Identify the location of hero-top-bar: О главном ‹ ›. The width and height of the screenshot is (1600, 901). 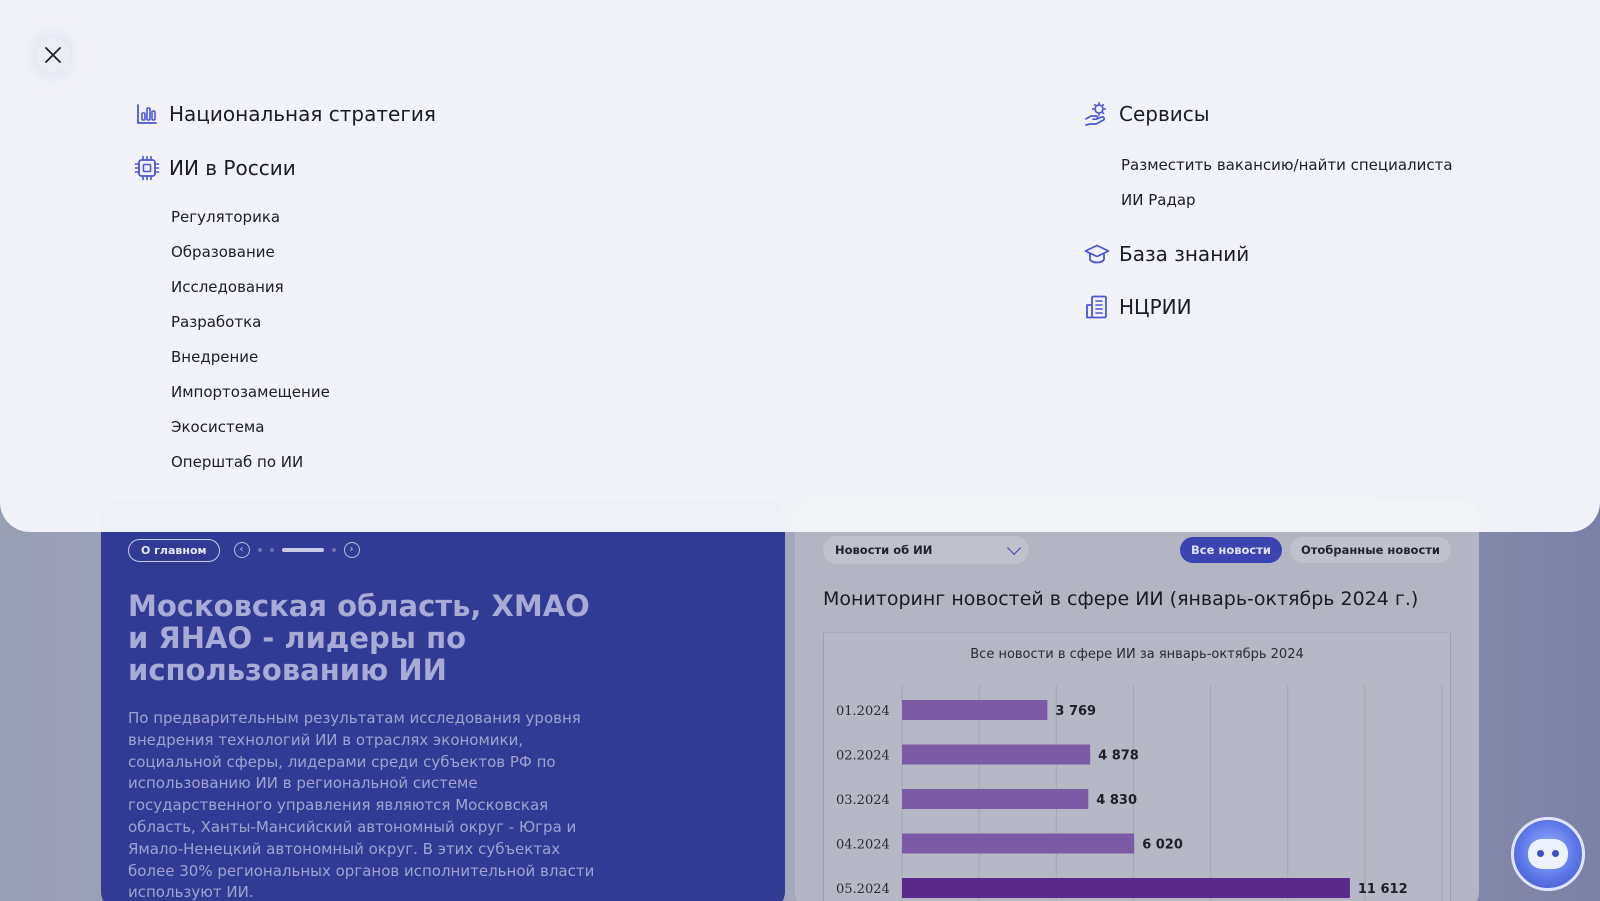
(443, 550).